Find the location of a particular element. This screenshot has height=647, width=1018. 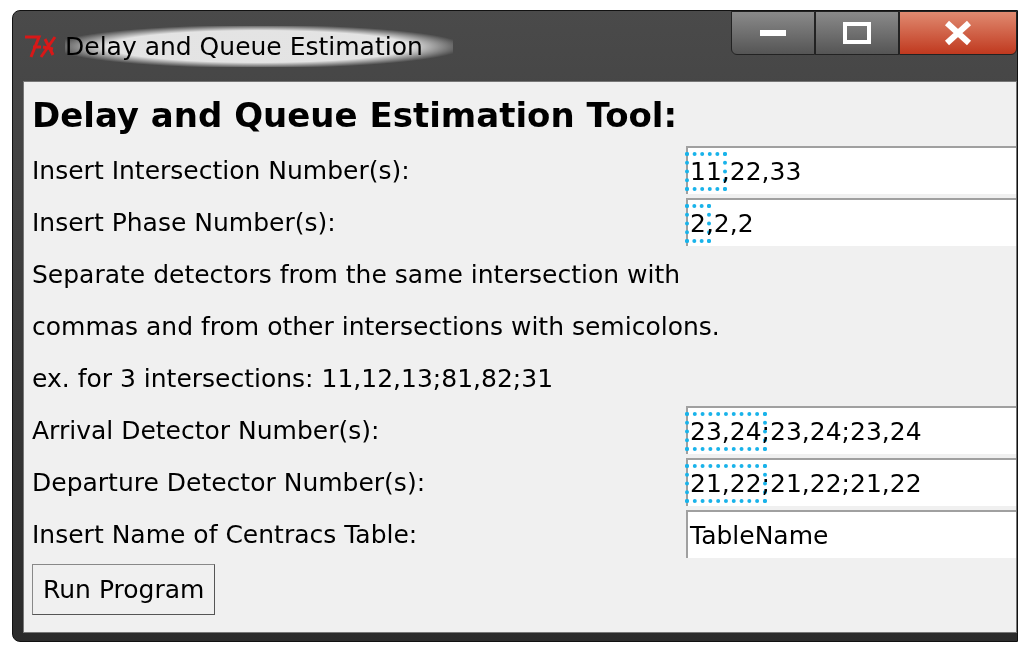

run-button: Run Program is located at coordinates (124, 589).